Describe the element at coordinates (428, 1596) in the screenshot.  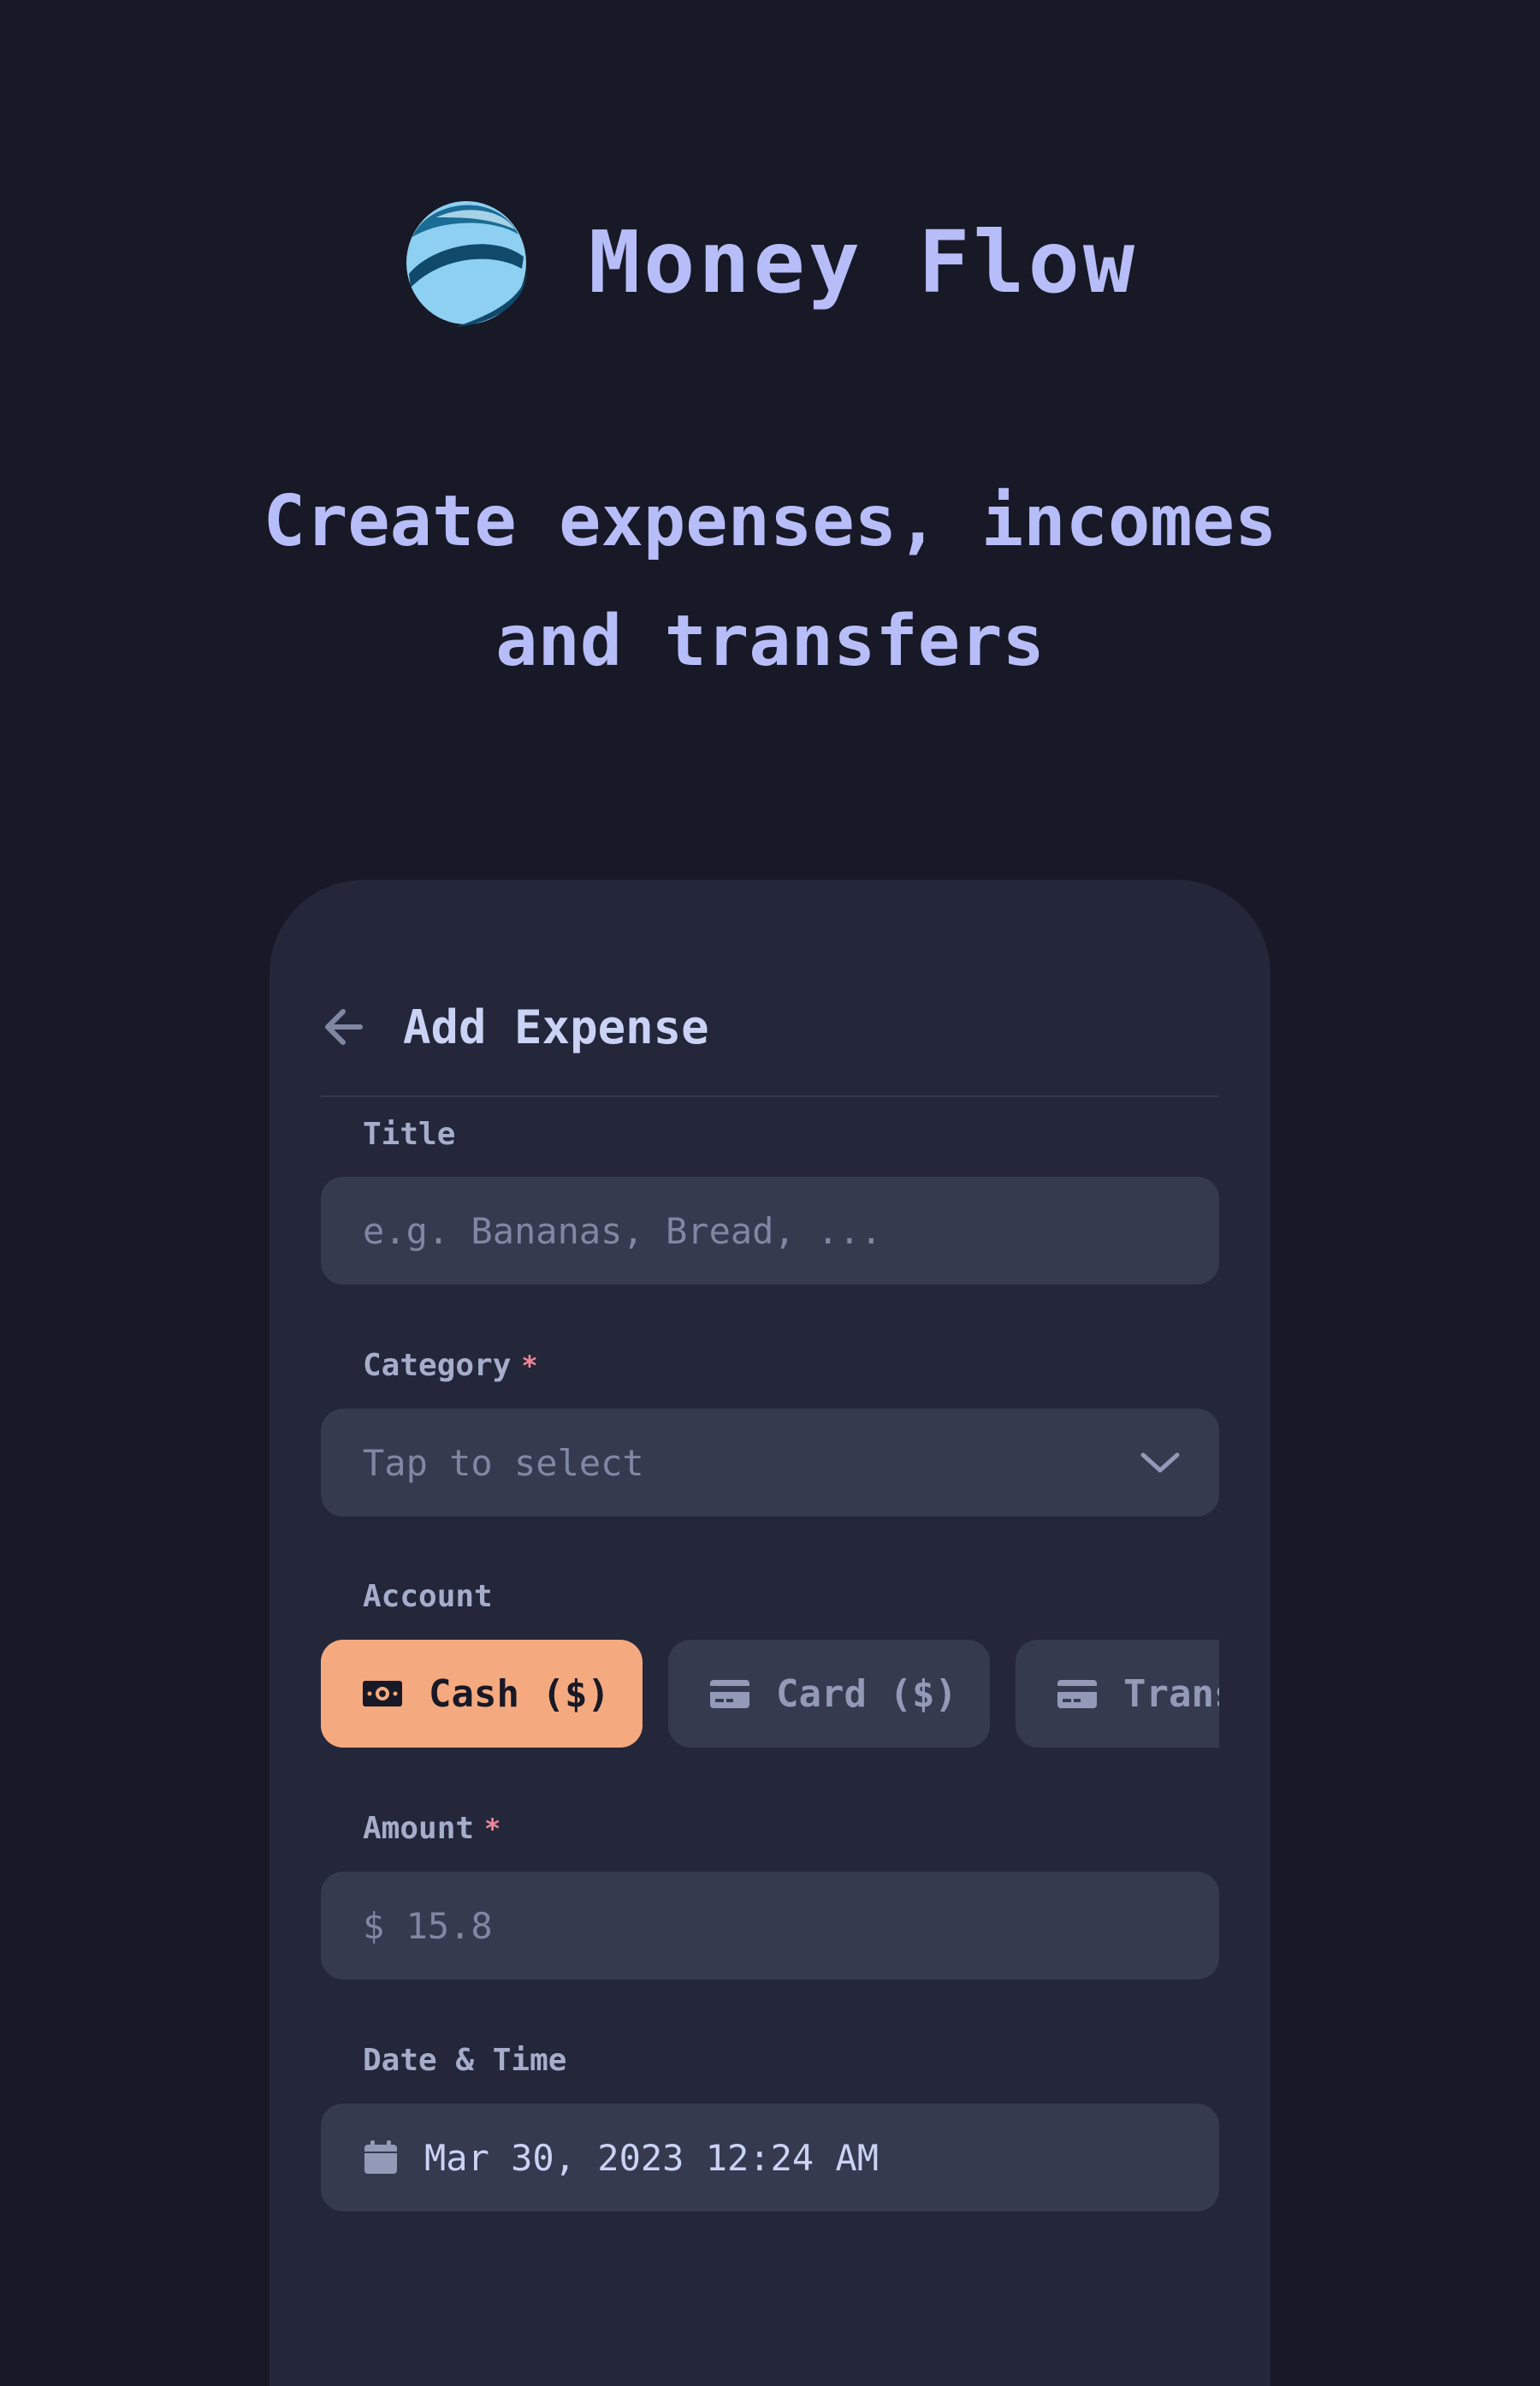
I see `account-label: Account` at that location.